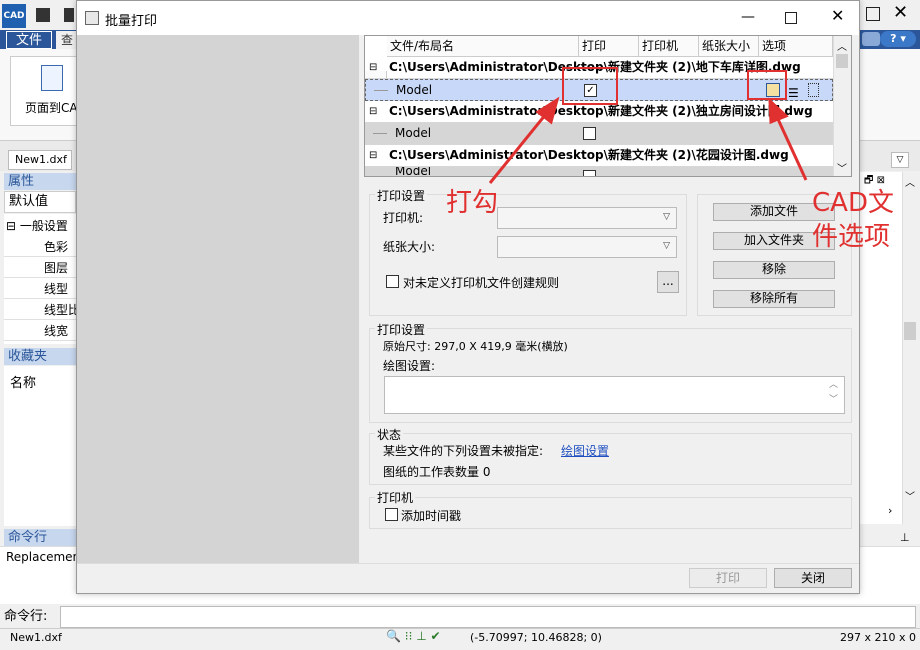  I want to click on annotation-check-label: 打勾, so click(472, 203).